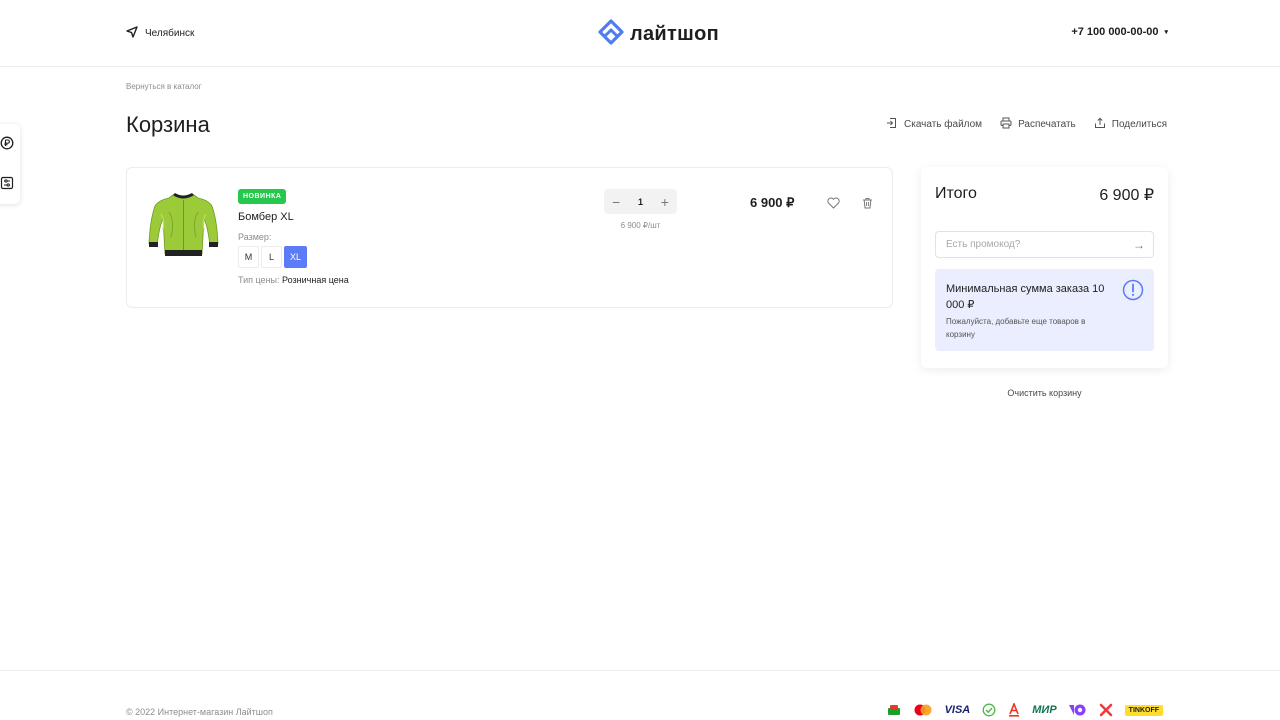 The height and width of the screenshot is (720, 1280). What do you see at coordinates (183, 226) in the screenshot?
I see `product-image` at bounding box center [183, 226].